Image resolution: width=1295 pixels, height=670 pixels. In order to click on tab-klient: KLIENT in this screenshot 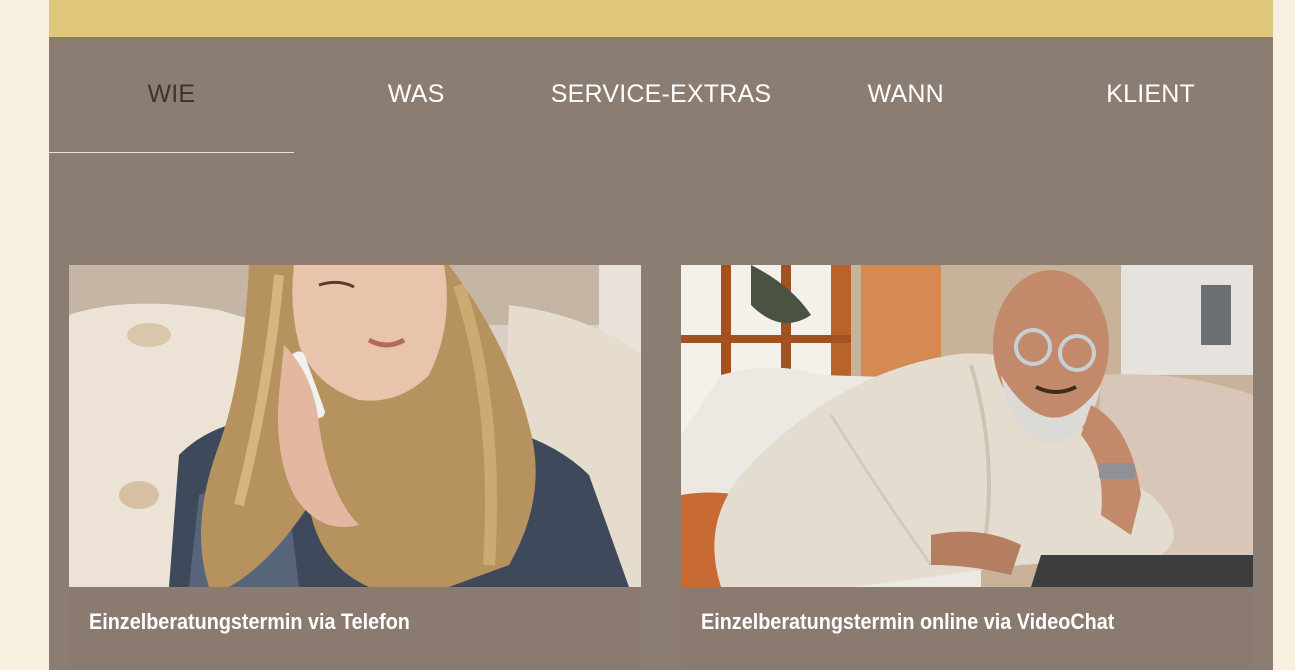, I will do `click(1150, 95)`.